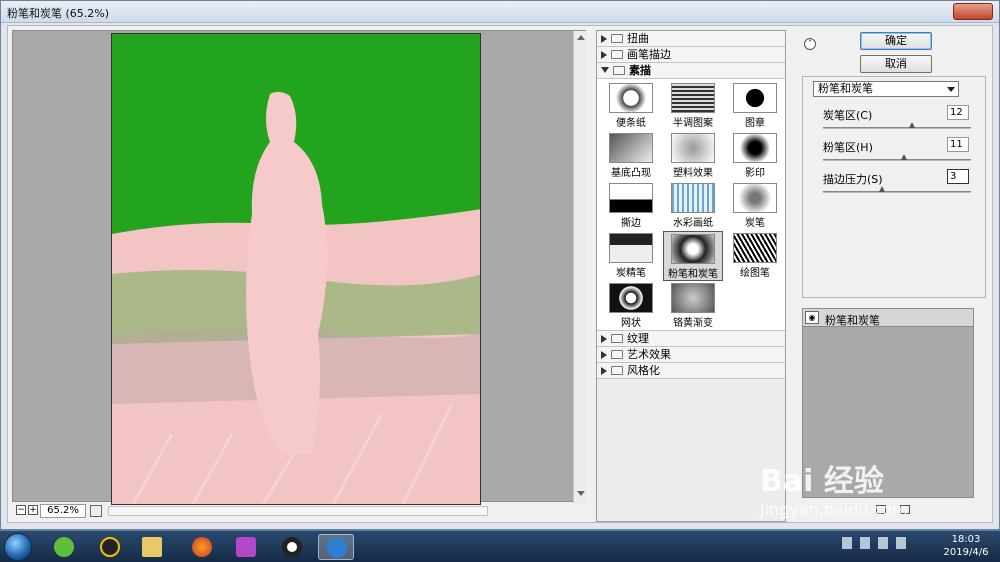 The image size is (1000, 562). What do you see at coordinates (691, 71) in the screenshot?
I see `filter-category: 素描` at bounding box center [691, 71].